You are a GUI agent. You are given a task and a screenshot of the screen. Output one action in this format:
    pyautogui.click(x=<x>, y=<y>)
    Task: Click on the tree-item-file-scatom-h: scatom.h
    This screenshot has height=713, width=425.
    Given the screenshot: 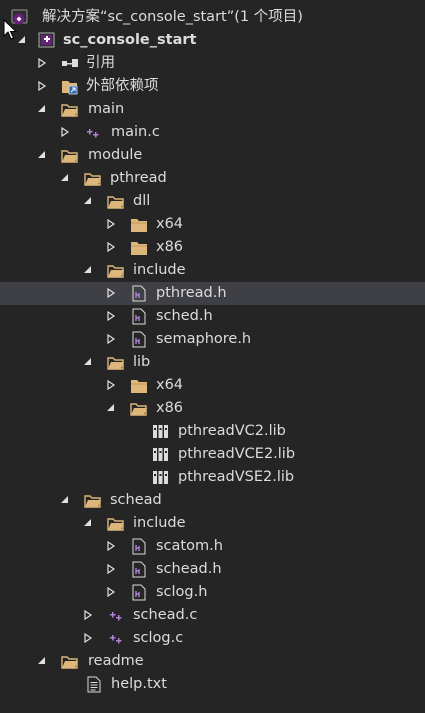 What is the action you would take?
    pyautogui.click(x=212, y=546)
    